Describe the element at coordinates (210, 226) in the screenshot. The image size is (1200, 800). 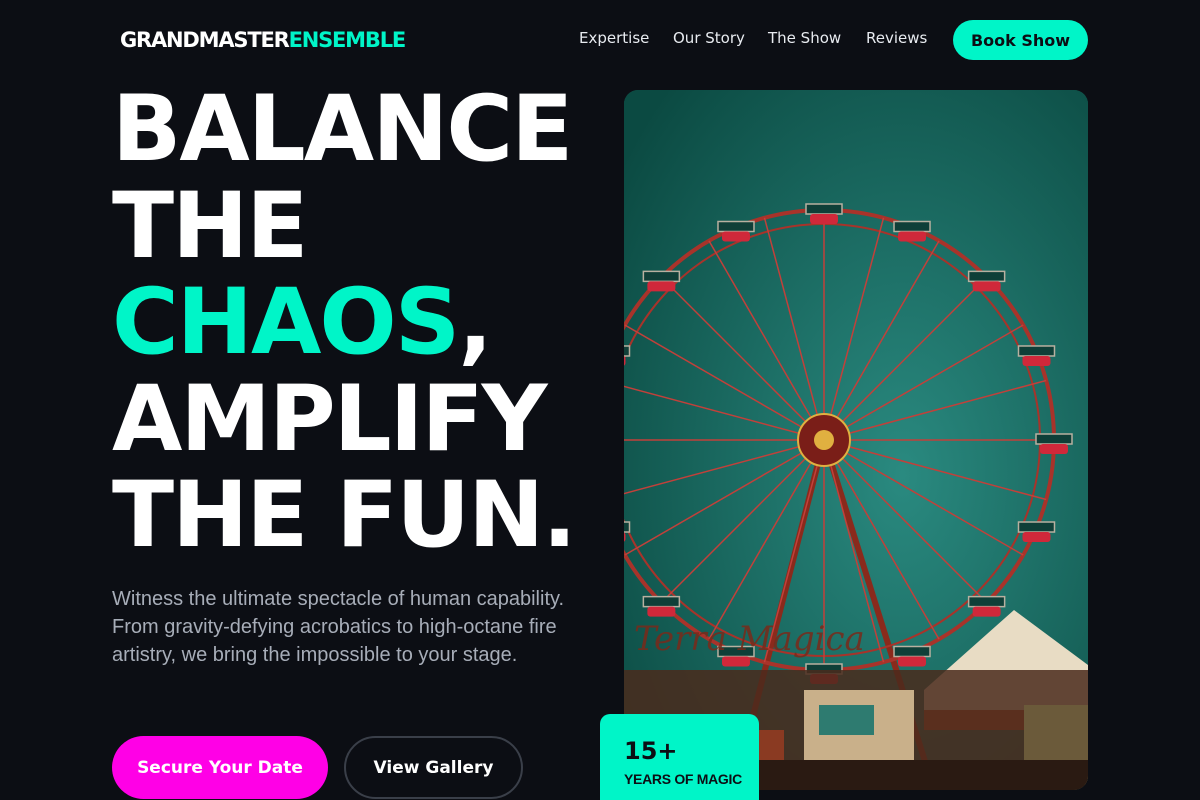
I see `headline-line-2: THE` at that location.